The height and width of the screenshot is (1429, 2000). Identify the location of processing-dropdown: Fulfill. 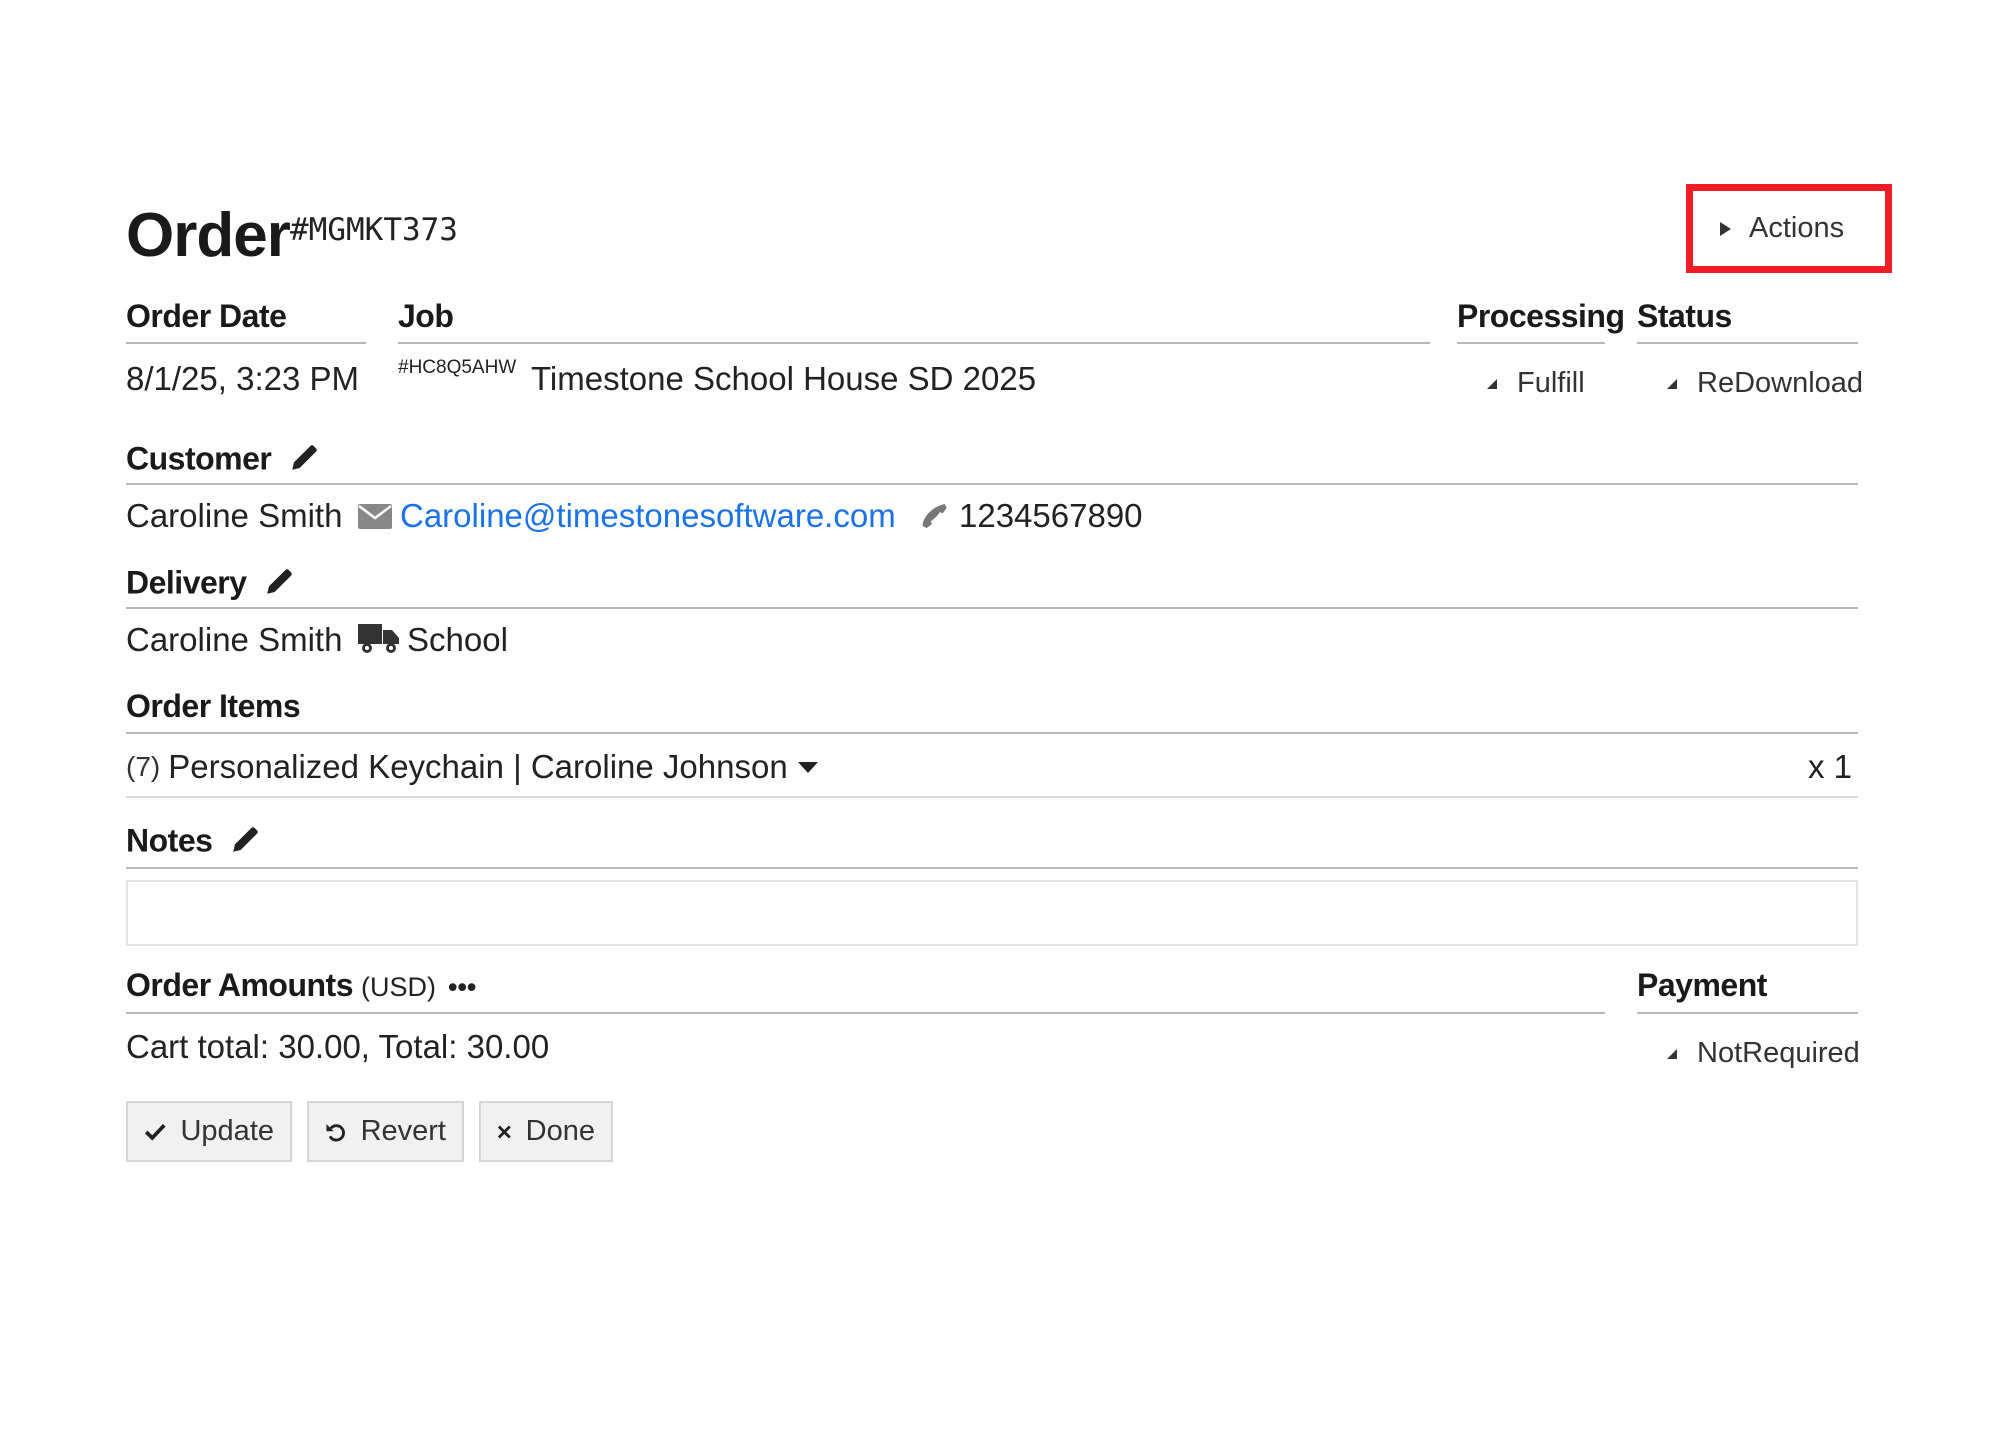
(1536, 383).